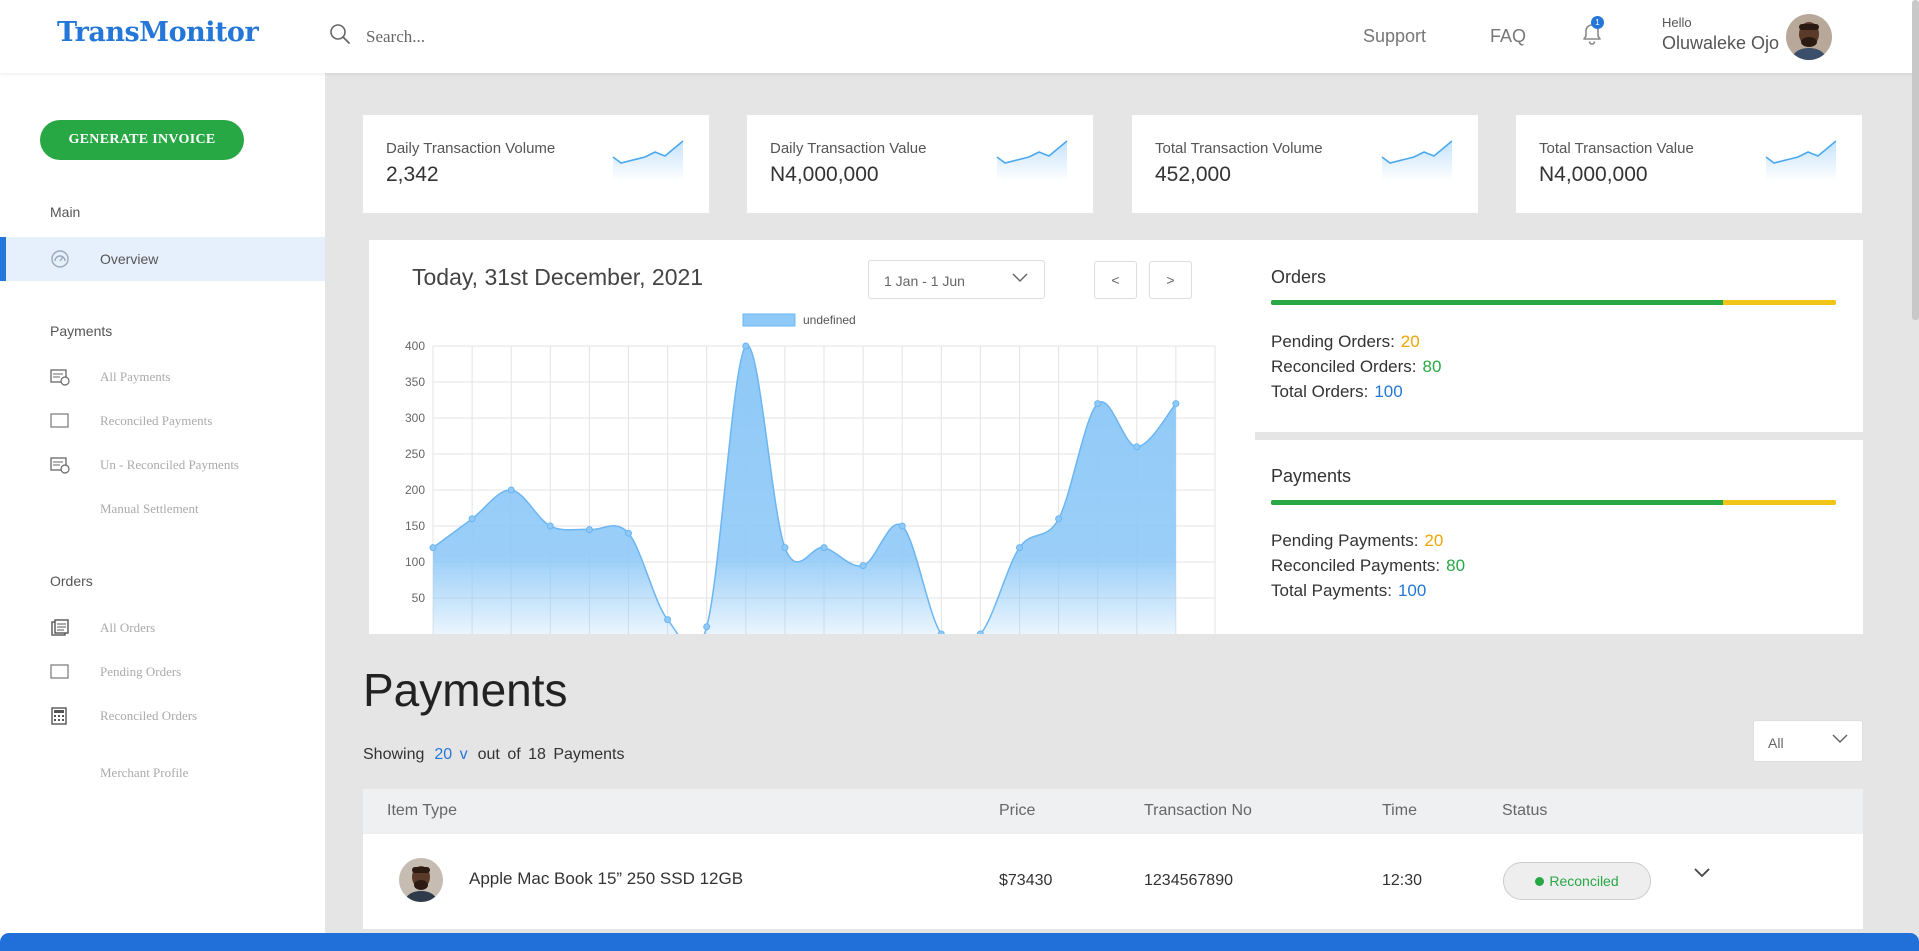 The image size is (1919, 951). I want to click on pending-orders-label: Pending Orders:, so click(1333, 341).